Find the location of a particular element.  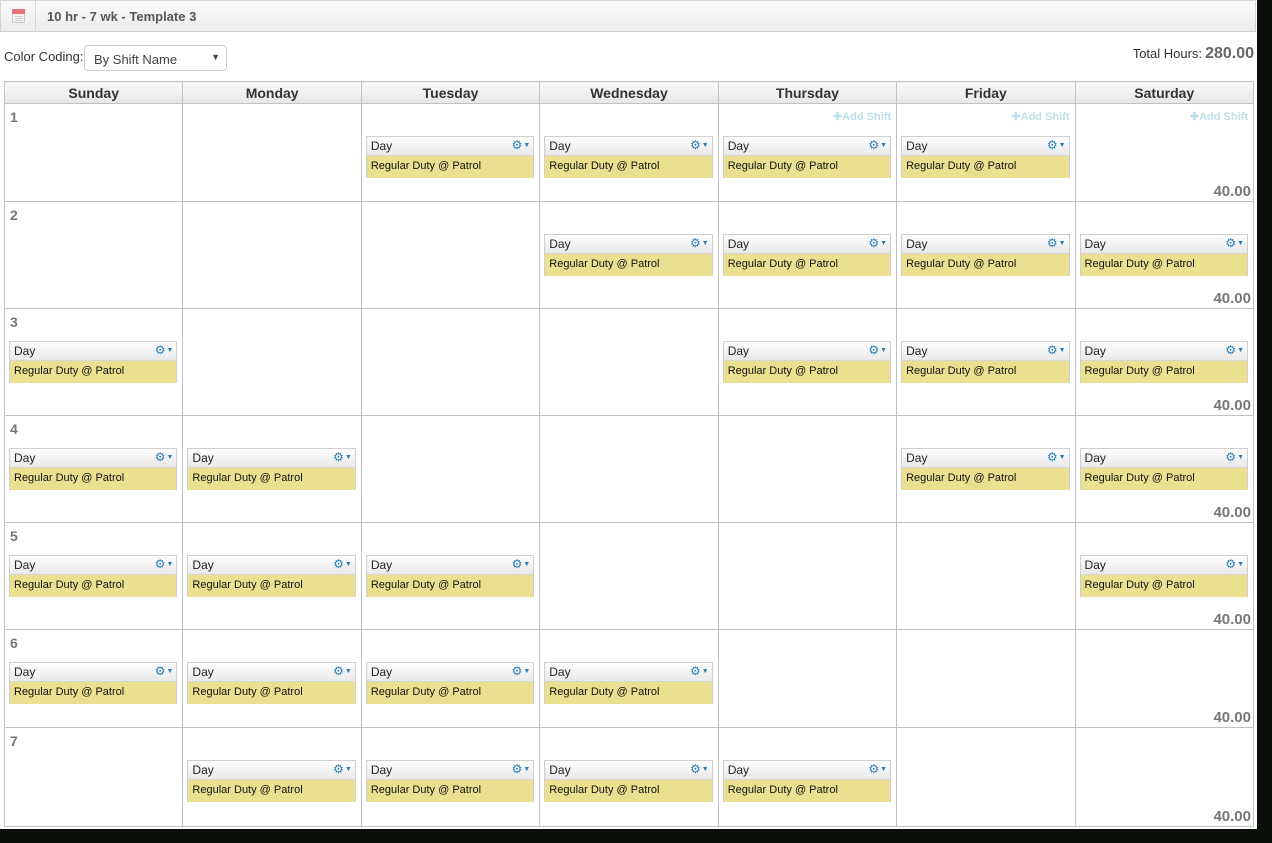

day-cell: 3 Day ⚙▼ Regular Duty @ Patrol is located at coordinates (93, 362).